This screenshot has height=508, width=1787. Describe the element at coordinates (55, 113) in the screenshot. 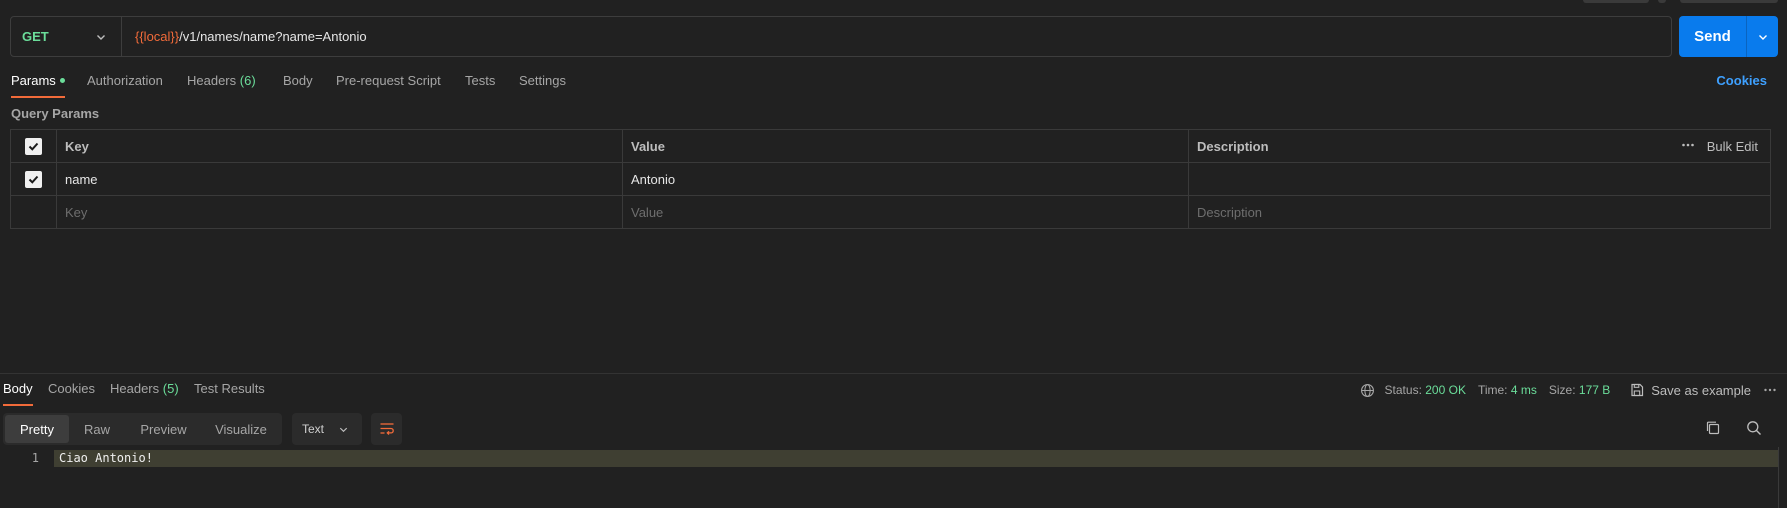

I see `query-params-title: Query Params` at that location.